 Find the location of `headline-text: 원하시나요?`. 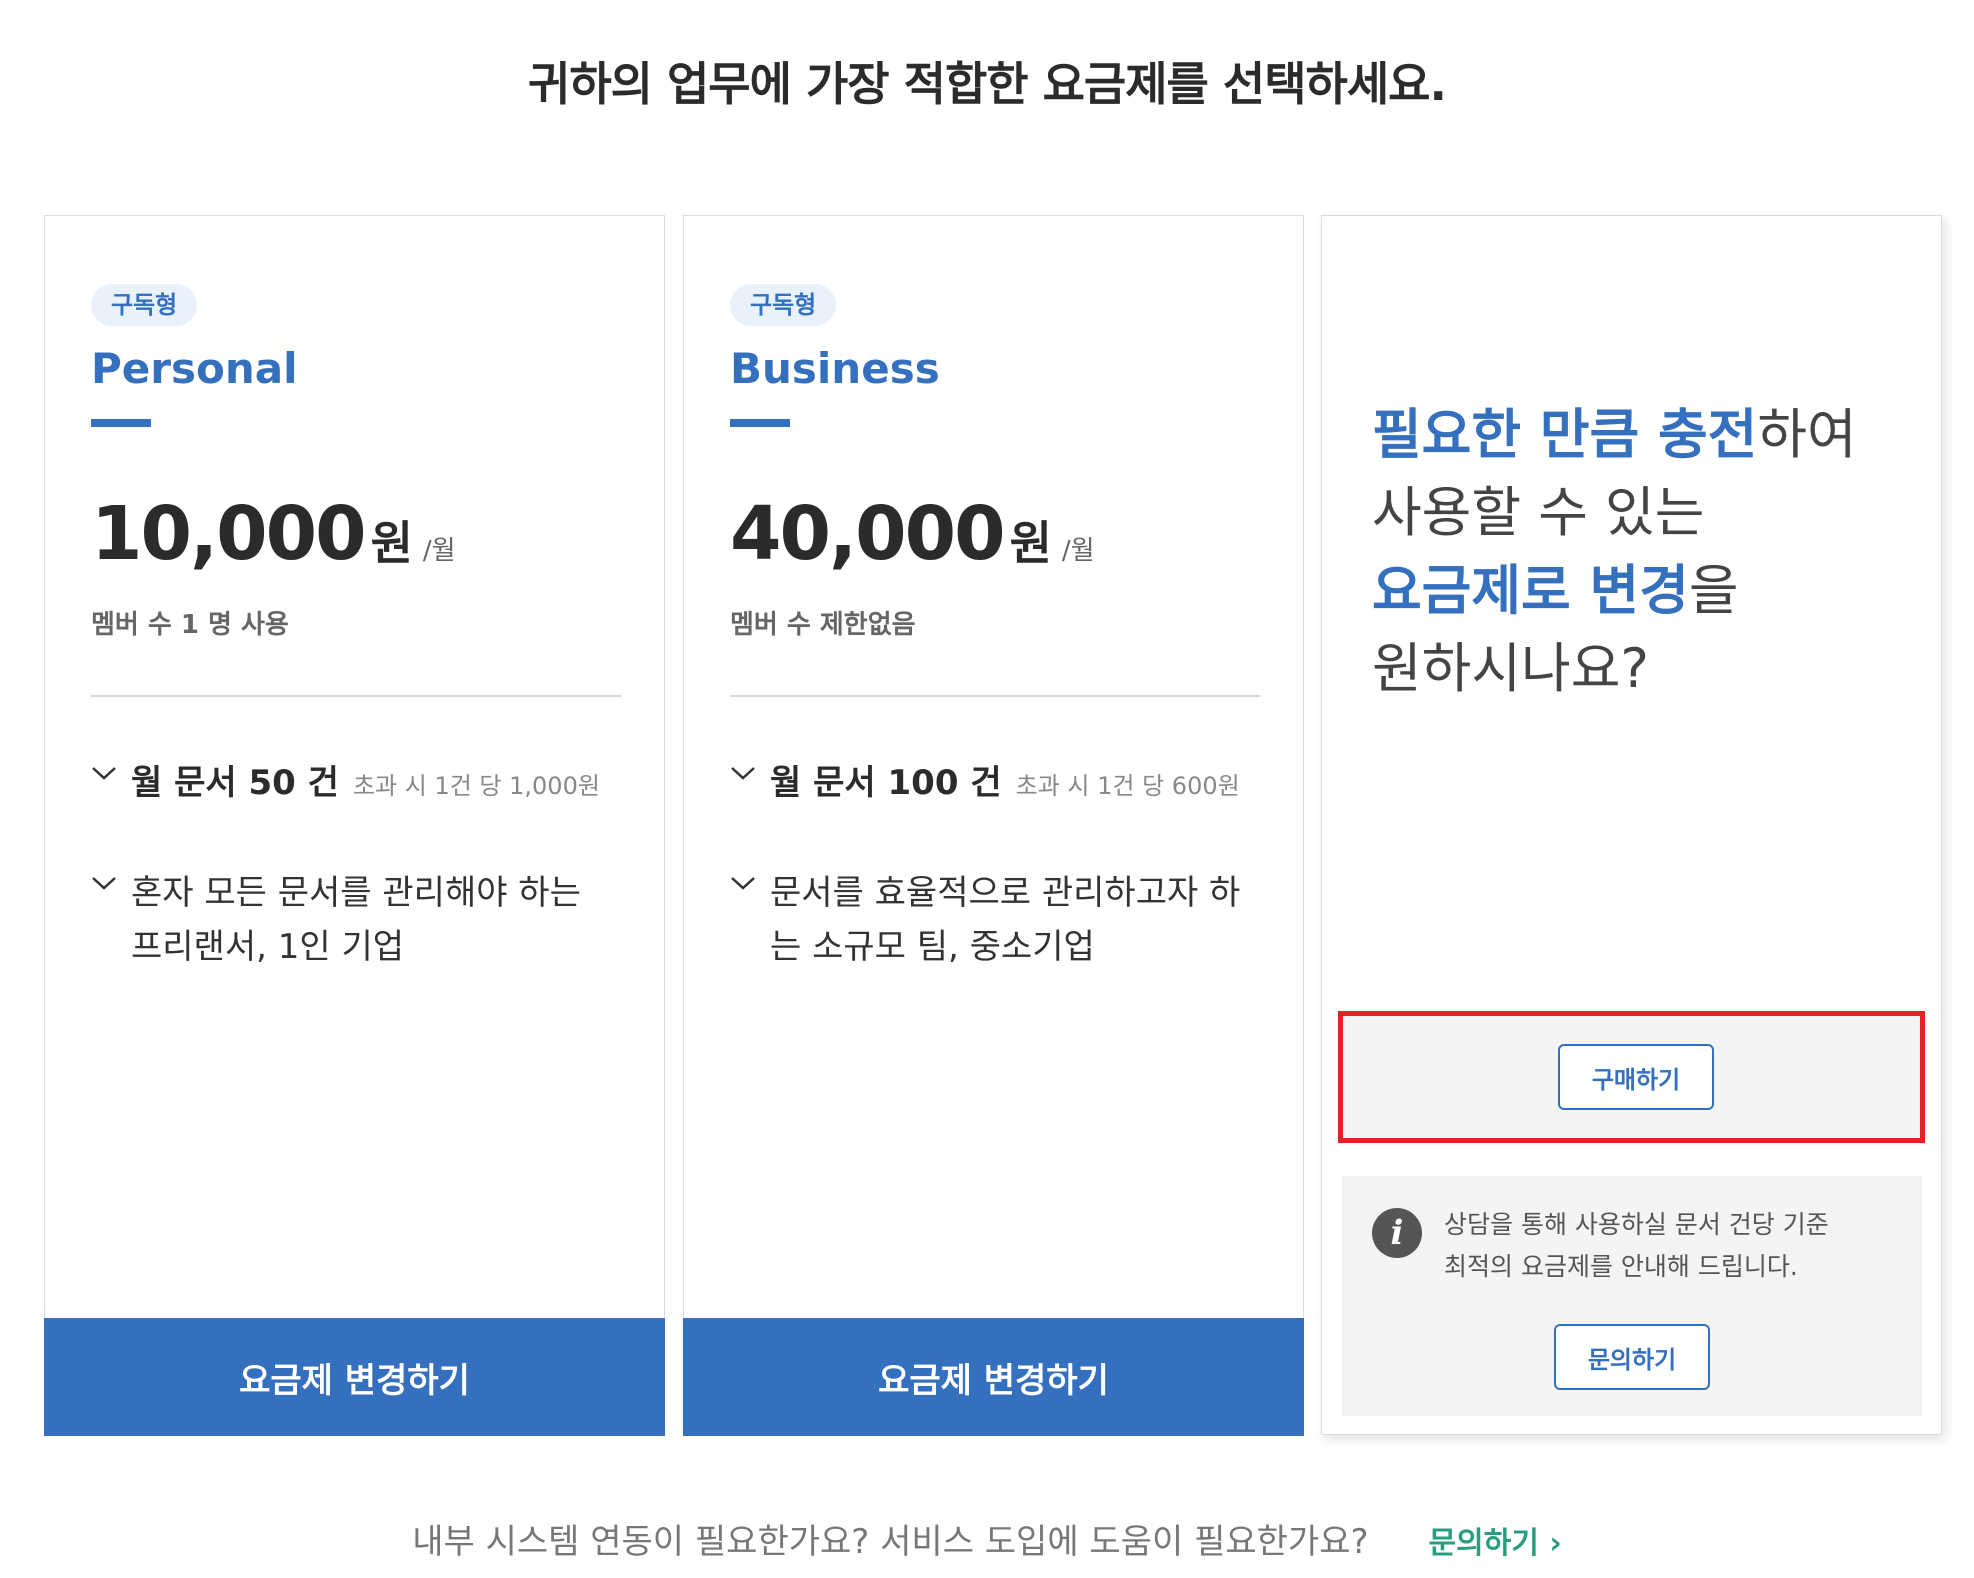

headline-text: 원하시나요? is located at coordinates (1511, 668).